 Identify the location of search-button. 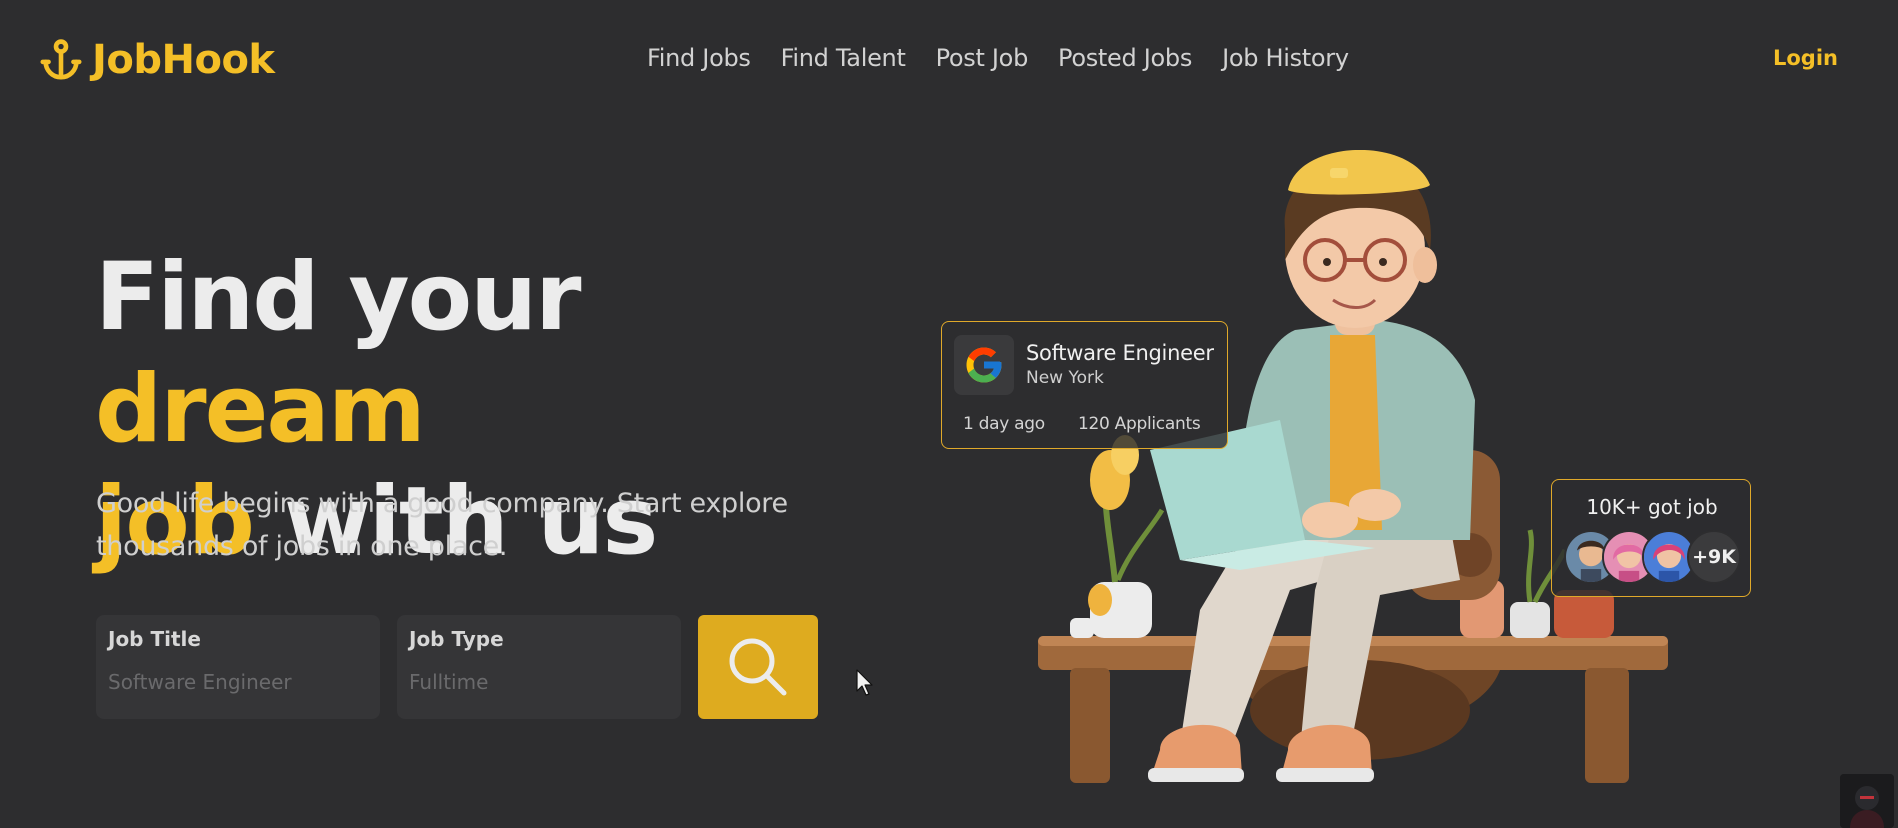
(758, 667).